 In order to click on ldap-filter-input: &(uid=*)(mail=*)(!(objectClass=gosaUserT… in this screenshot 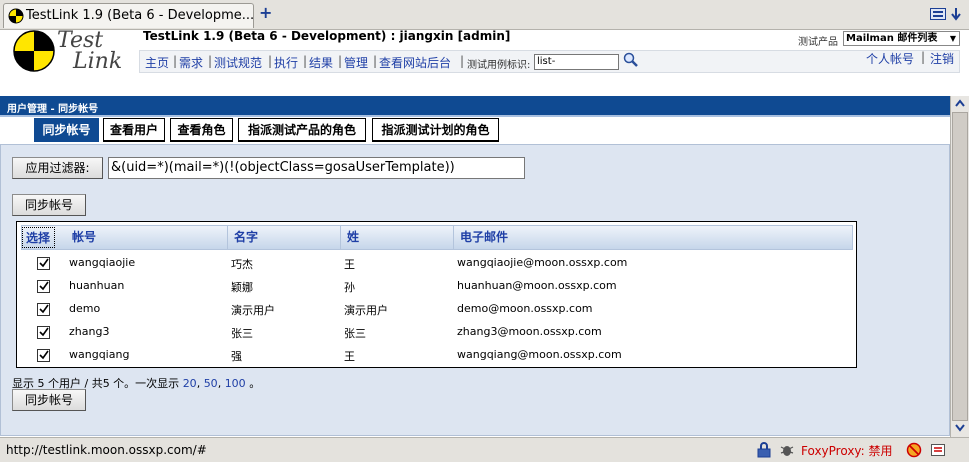, I will do `click(316, 168)`.